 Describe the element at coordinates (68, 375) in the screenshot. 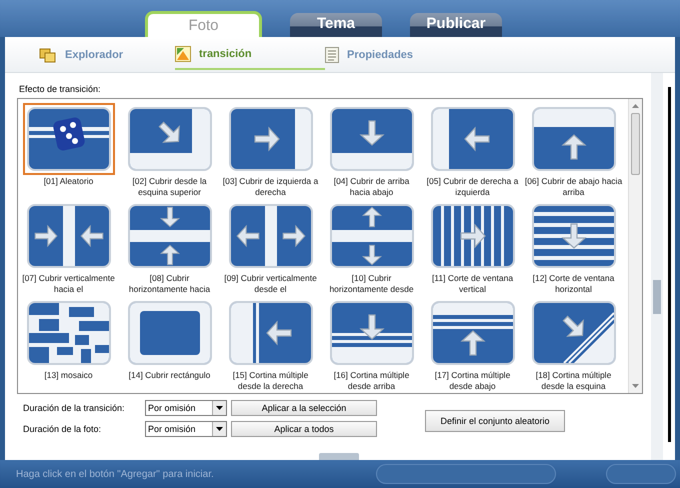

I see `effect-label: [13] mosaico` at that location.